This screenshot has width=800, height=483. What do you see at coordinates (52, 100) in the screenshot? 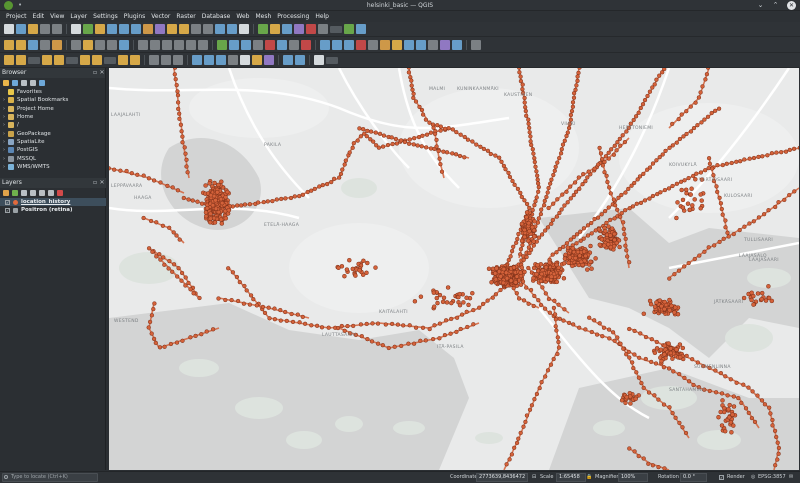
I see `browser-item-spatial-bookmarks: › Spatial Bookmarks` at bounding box center [52, 100].